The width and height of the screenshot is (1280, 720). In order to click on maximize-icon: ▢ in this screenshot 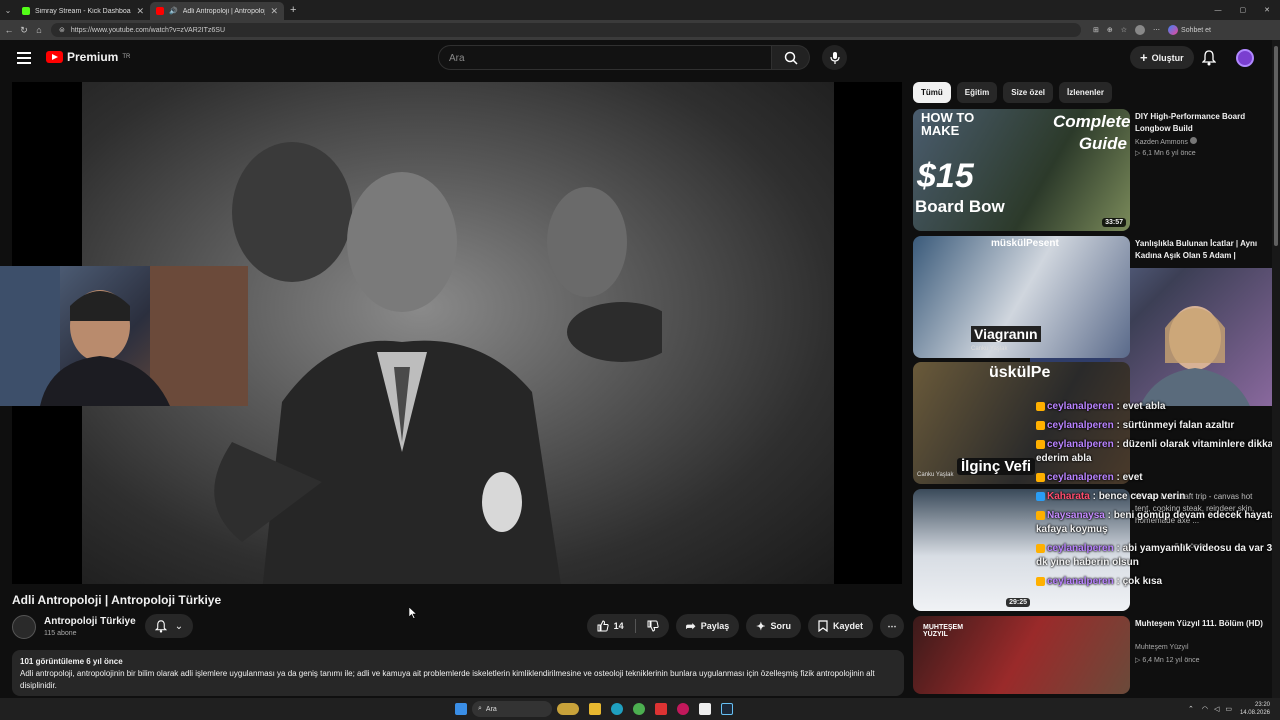, I will do `click(1243, 10)`.